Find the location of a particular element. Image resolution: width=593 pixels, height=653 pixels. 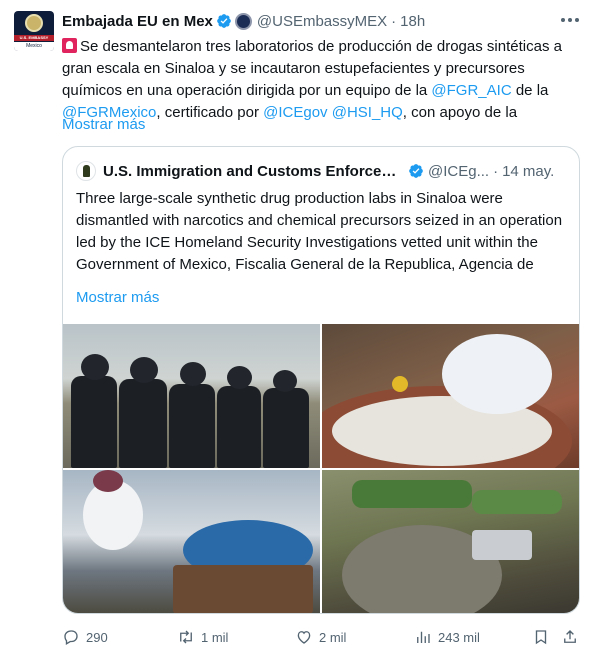

mention-link: @ICEgov is located at coordinates (295, 112).